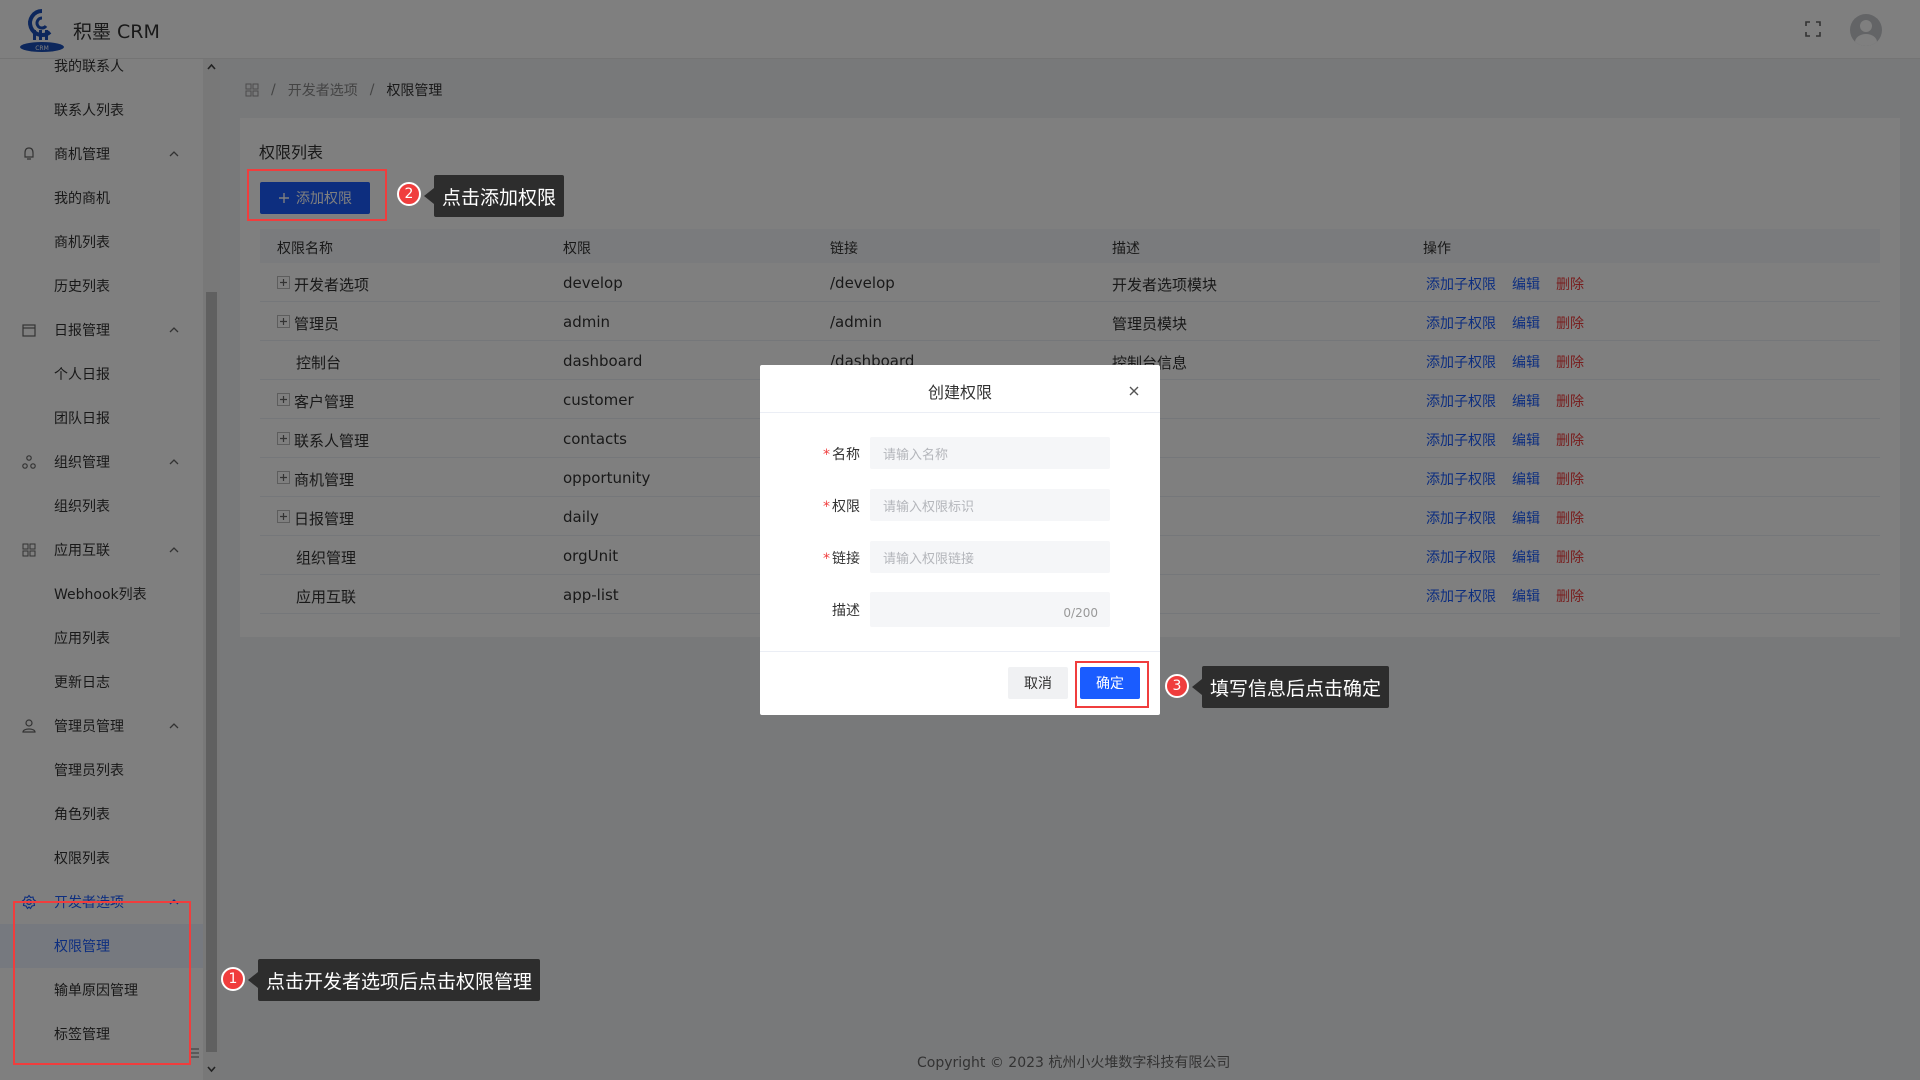 The width and height of the screenshot is (1920, 1080). What do you see at coordinates (990, 505) in the screenshot?
I see `permission-input: 请输入权限标识` at bounding box center [990, 505].